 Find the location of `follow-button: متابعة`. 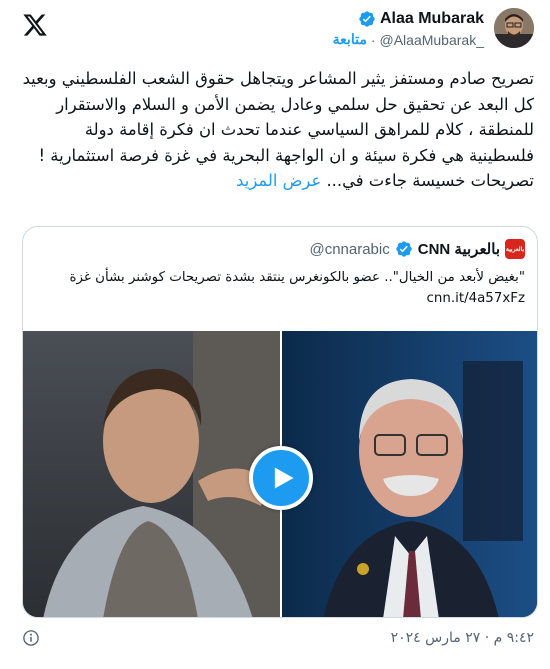

follow-button: متابعة is located at coordinates (350, 39).